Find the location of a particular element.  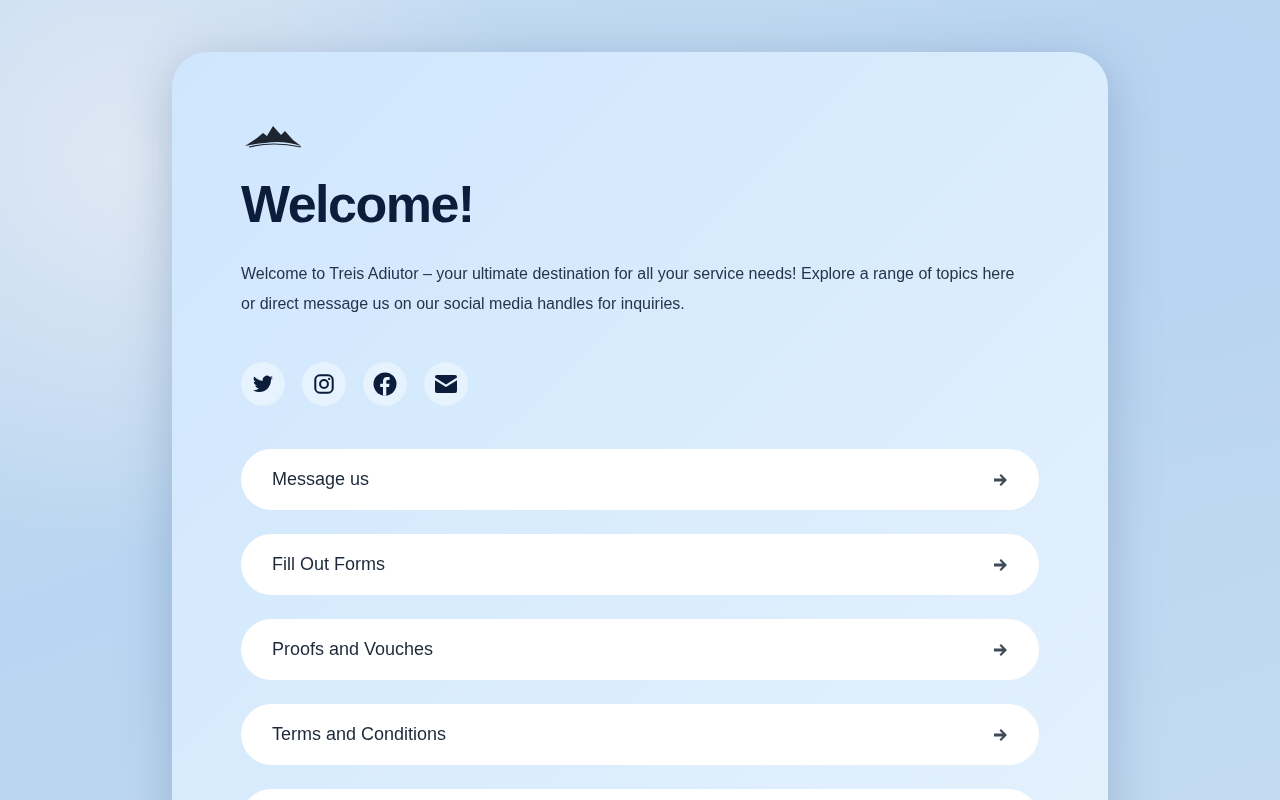

link-button: Message us is located at coordinates (640, 480).